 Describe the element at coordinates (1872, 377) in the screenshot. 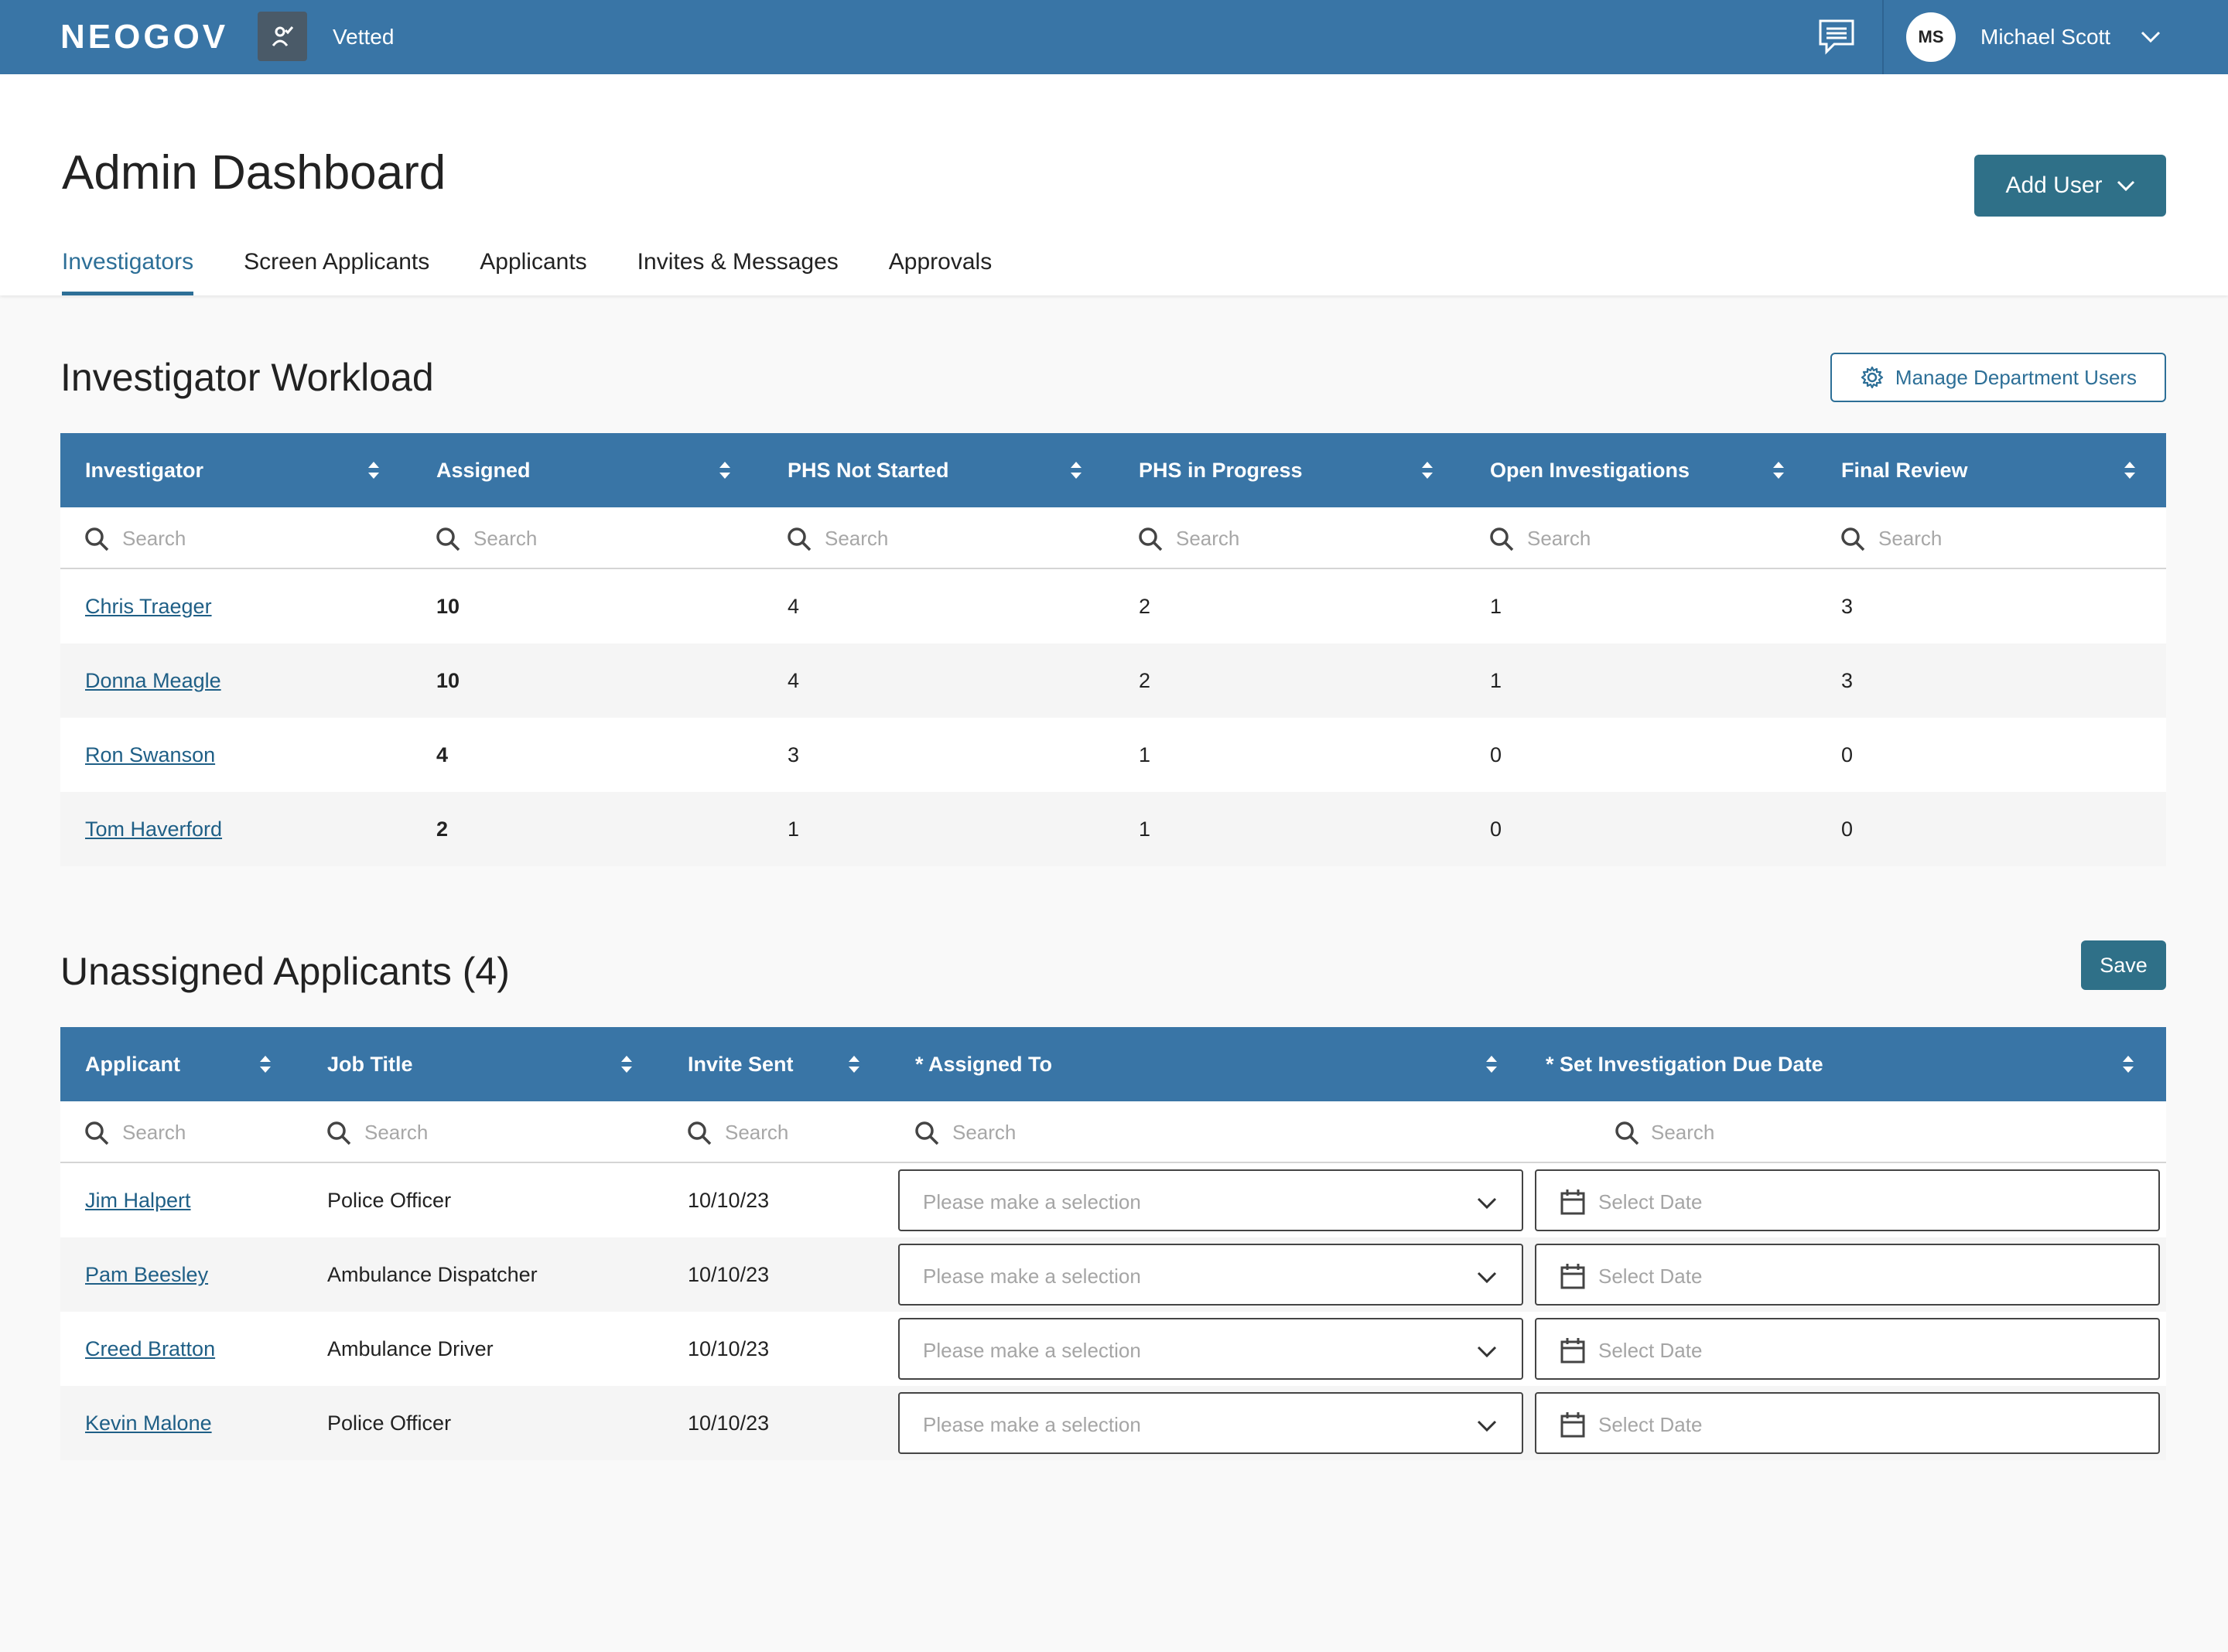

I see `gear-icon` at that location.